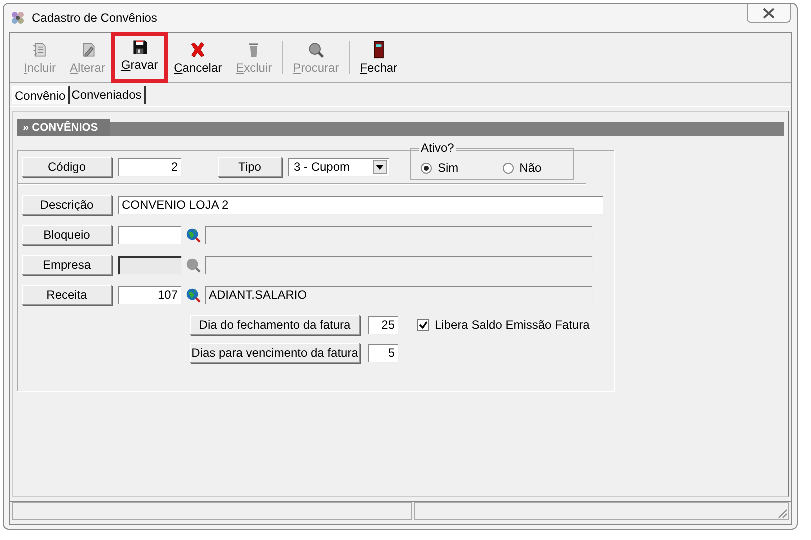 This screenshot has height=540, width=811. Describe the element at coordinates (108, 95) in the screenshot. I see `tab: Conveniados` at that location.